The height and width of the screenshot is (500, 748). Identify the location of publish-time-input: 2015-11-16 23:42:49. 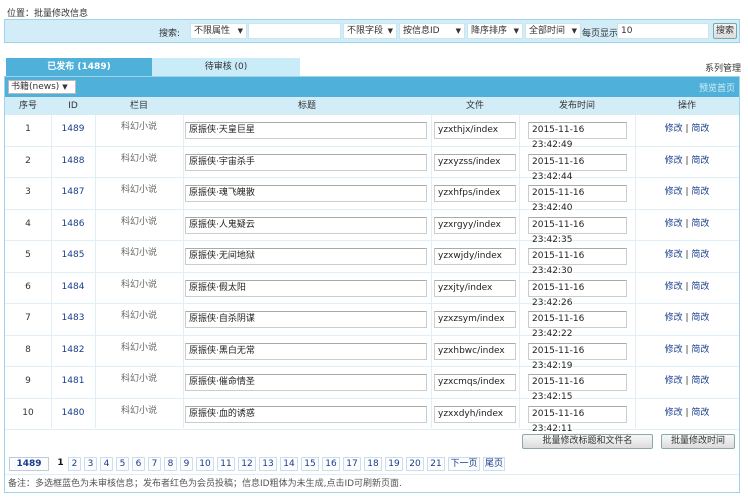
(577, 136).